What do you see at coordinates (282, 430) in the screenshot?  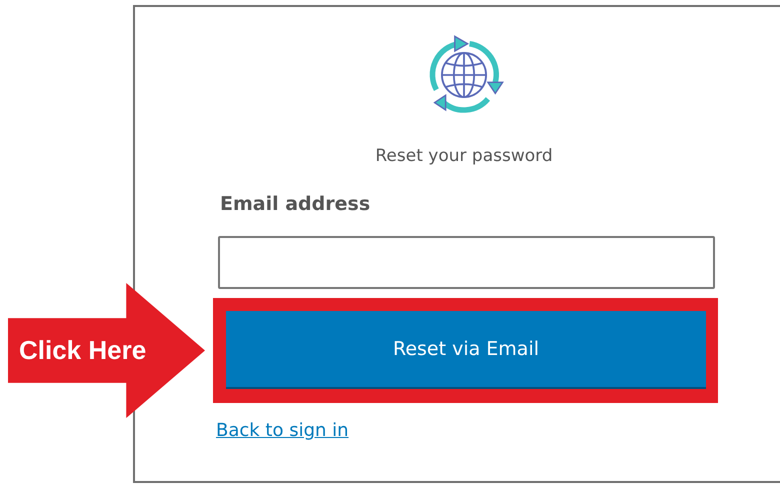 I see `back-link: Back to sign in` at bounding box center [282, 430].